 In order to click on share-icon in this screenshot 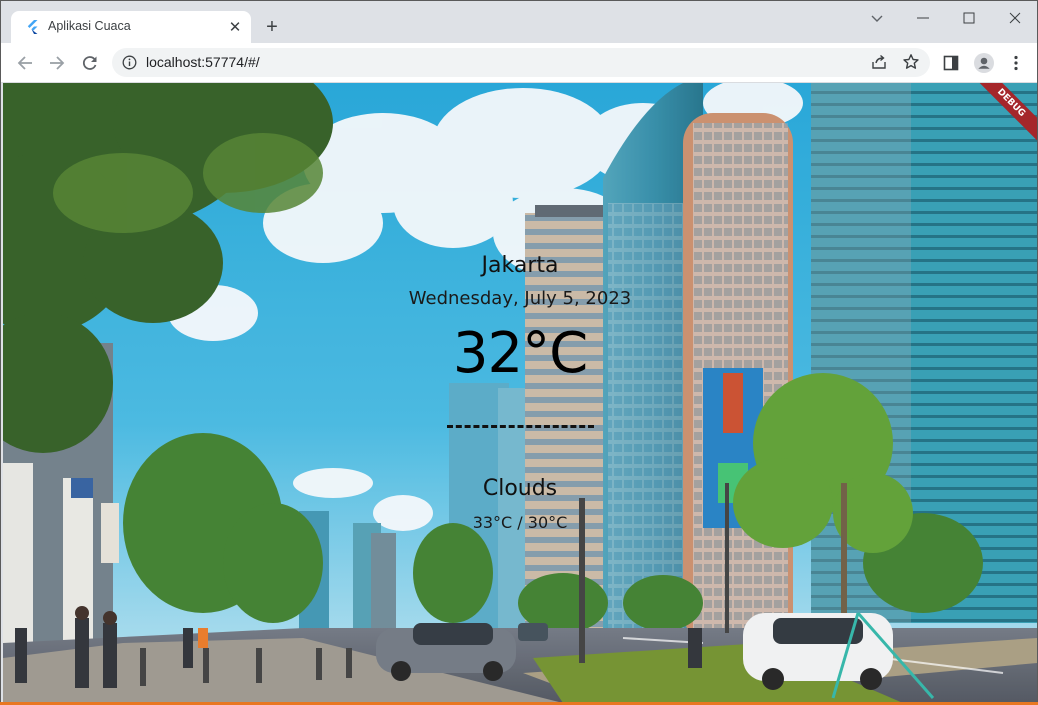, I will do `click(879, 62)`.